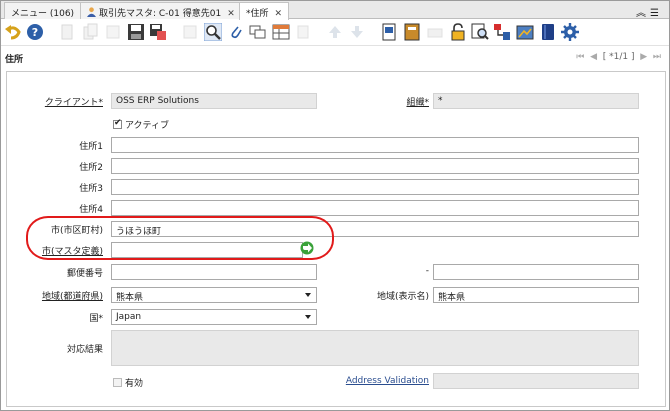 The width and height of the screenshot is (670, 411). Describe the element at coordinates (458, 32) in the screenshot. I see `lock-icon` at that location.